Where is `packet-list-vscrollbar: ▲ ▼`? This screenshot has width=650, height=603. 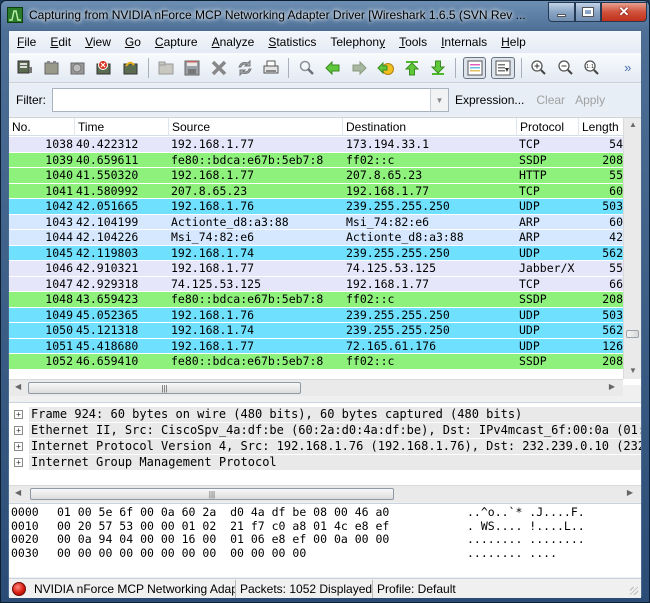 packet-list-vscrollbar: ▲ ▼ is located at coordinates (632, 248).